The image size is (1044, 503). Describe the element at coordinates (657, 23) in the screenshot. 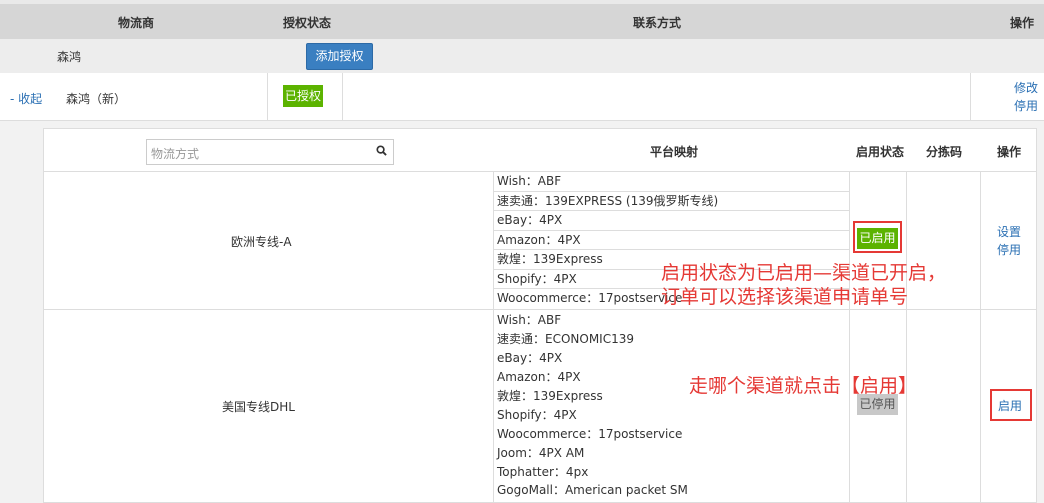

I see `header-contact: 联系方式` at that location.